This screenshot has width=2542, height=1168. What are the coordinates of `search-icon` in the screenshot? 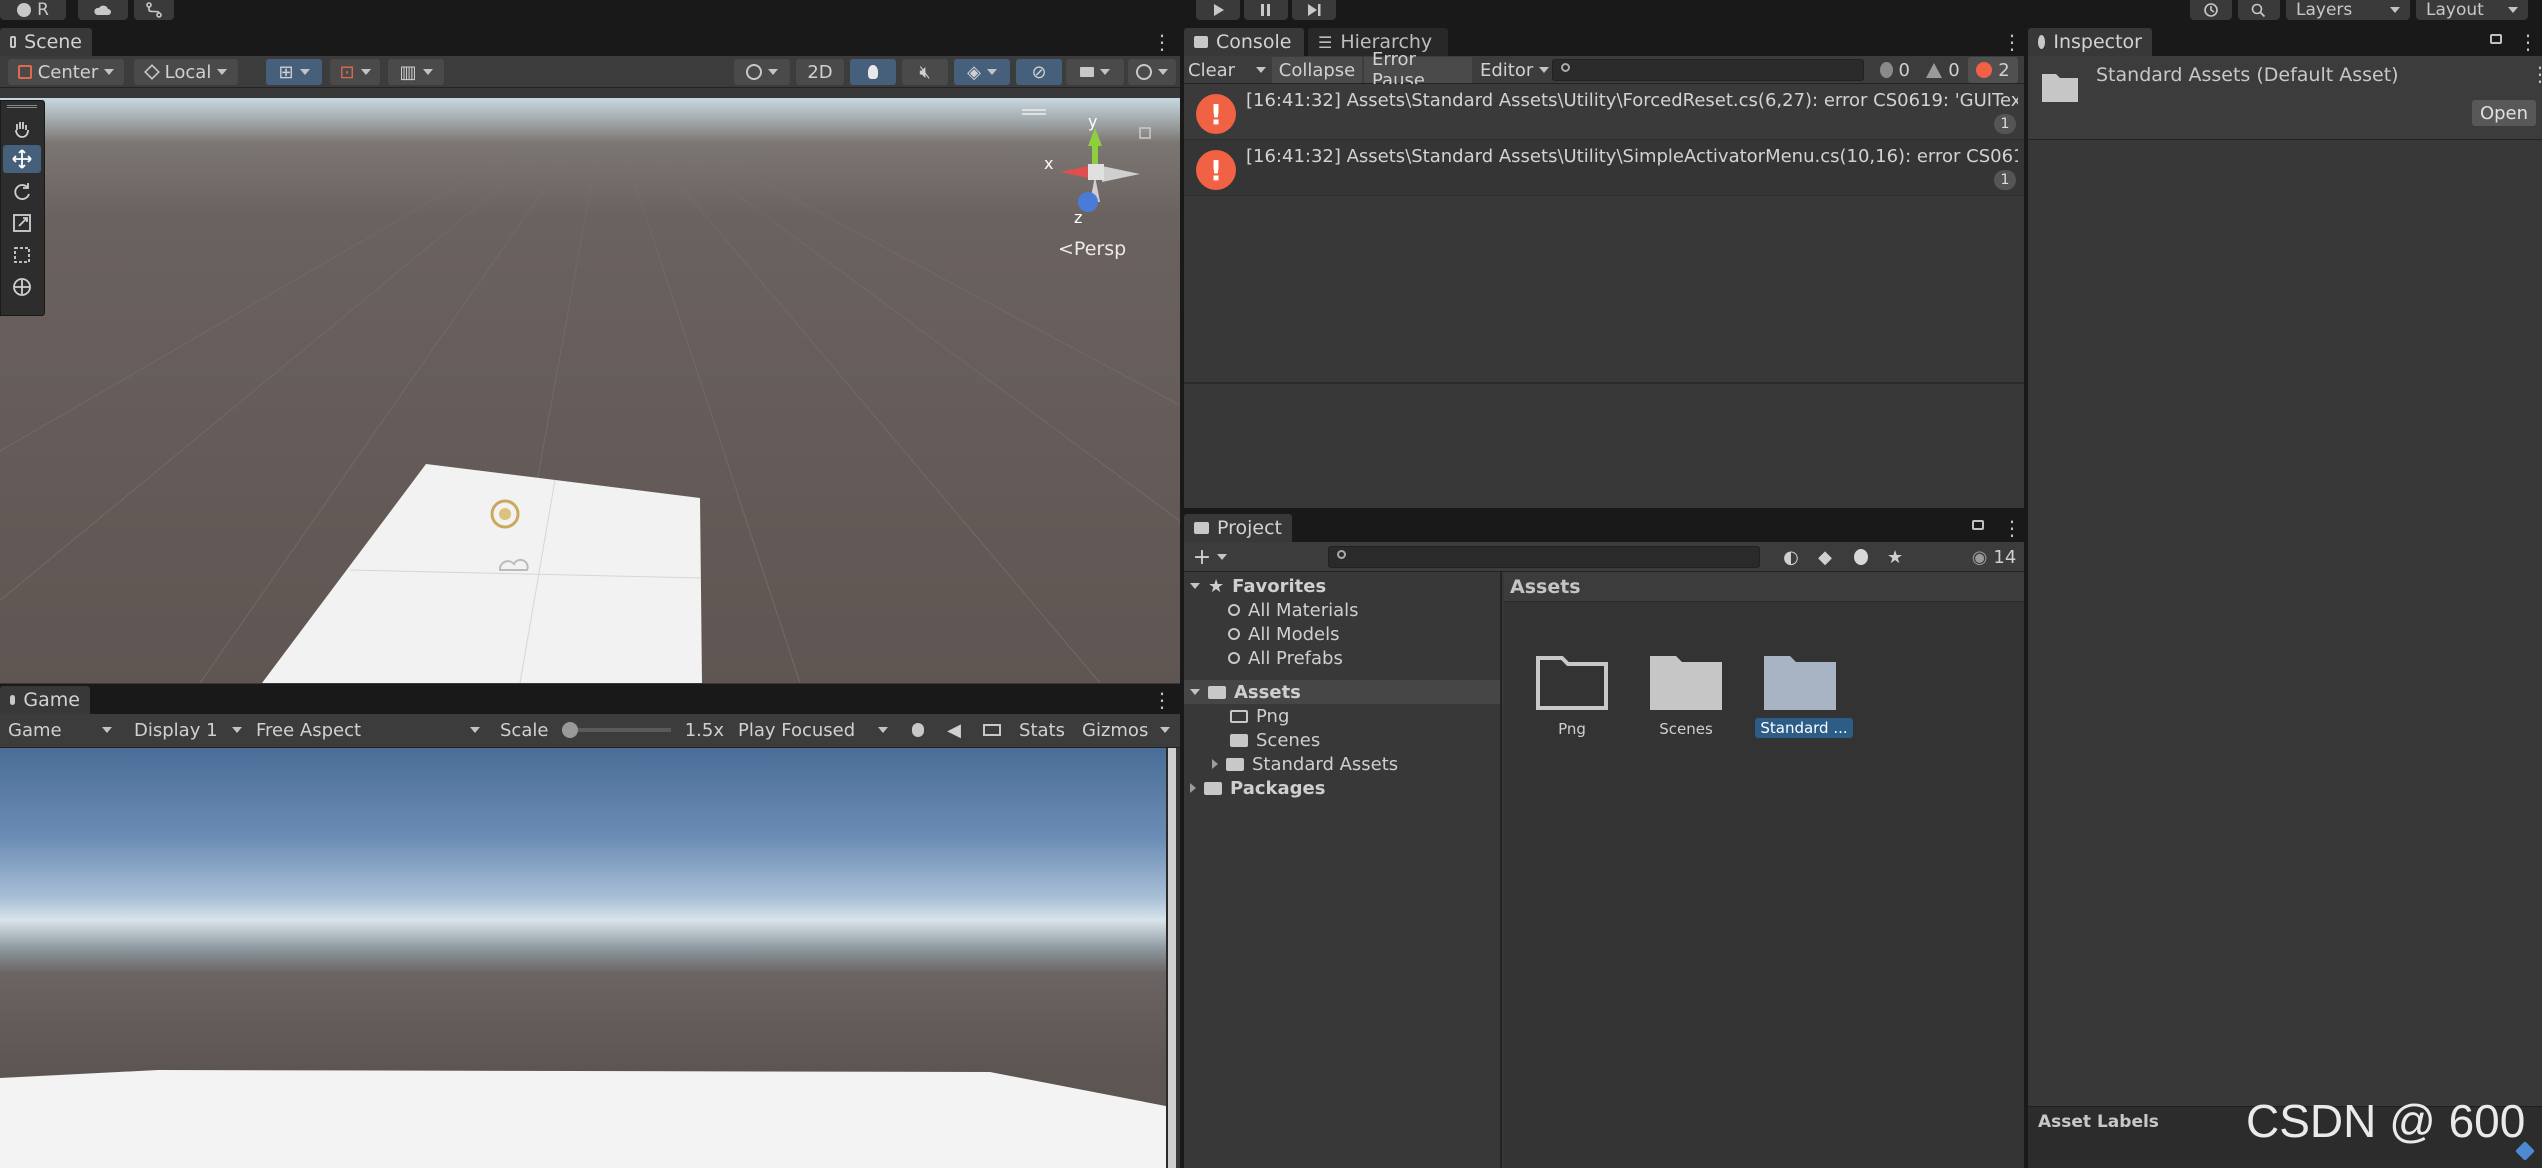 It's located at (1341, 554).